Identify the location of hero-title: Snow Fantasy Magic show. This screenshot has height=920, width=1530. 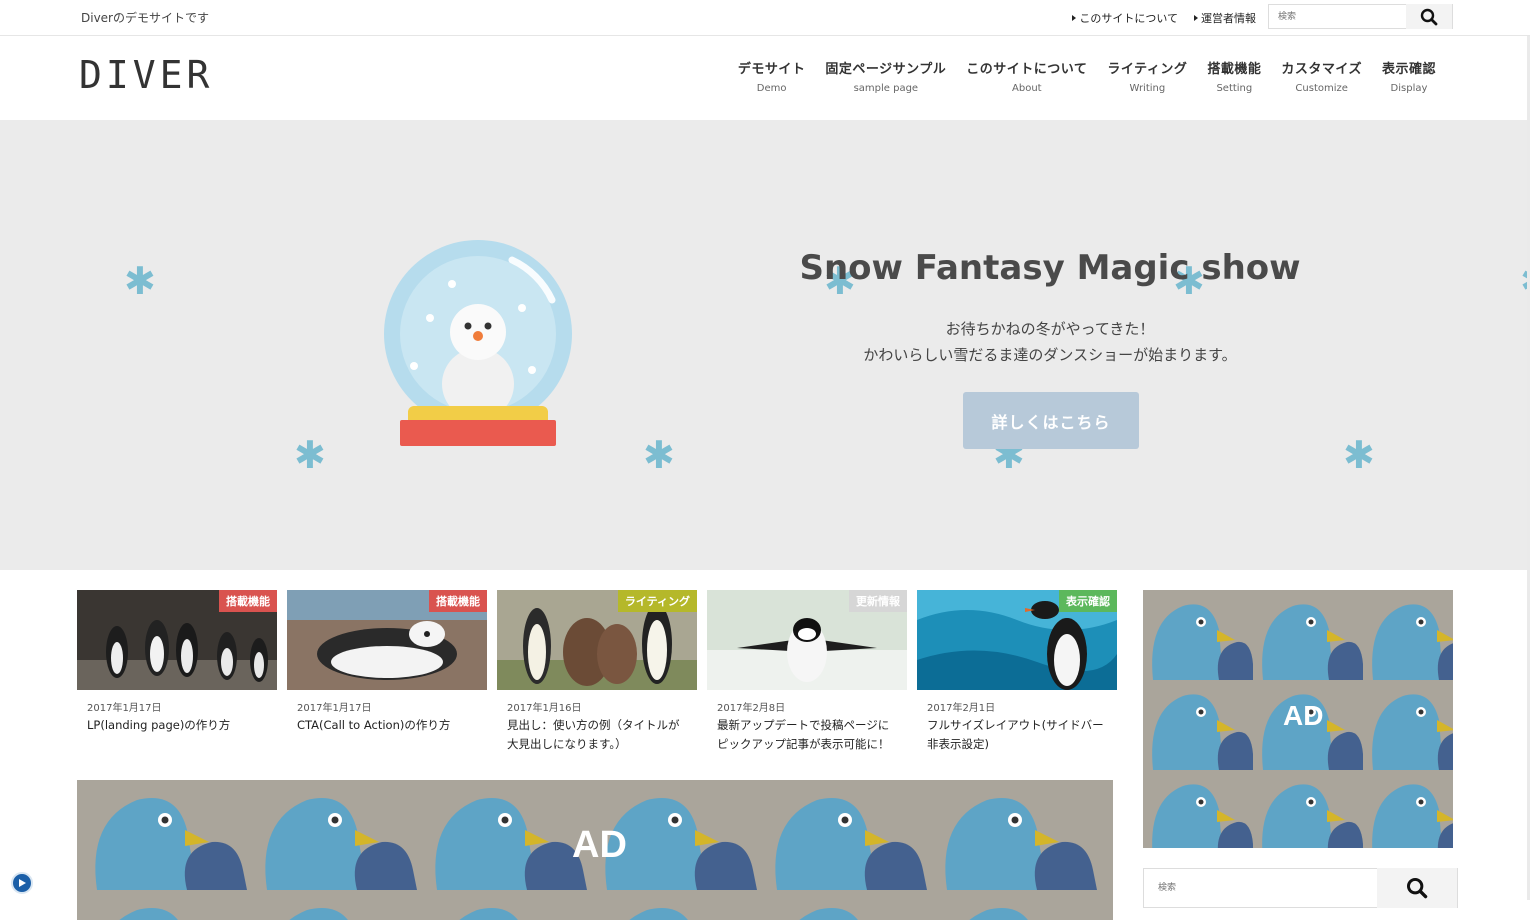
(1050, 268).